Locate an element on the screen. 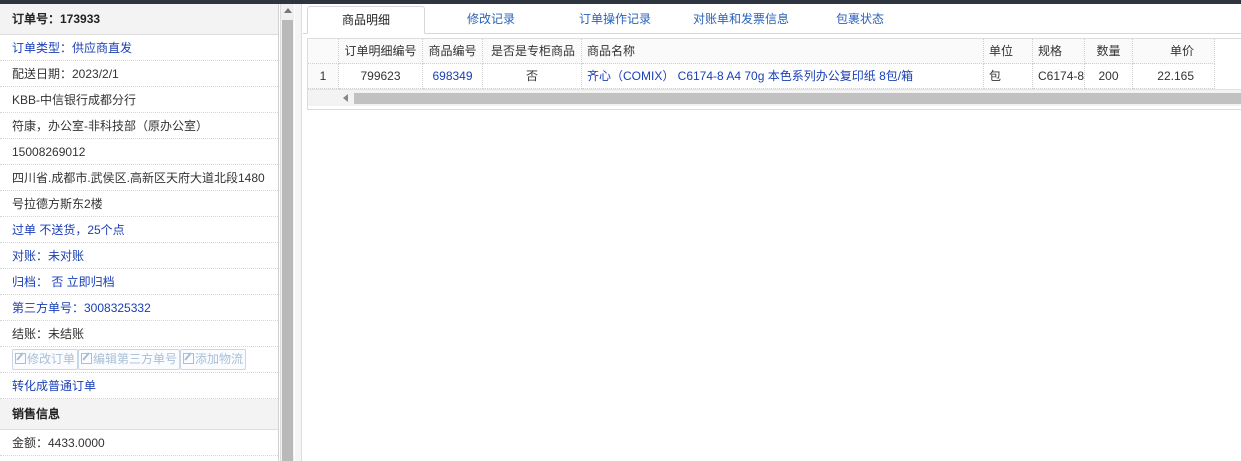 Image resolution: width=1241 pixels, height=461 pixels. cell-unit-price: 22.165 is located at coordinates (1174, 76).